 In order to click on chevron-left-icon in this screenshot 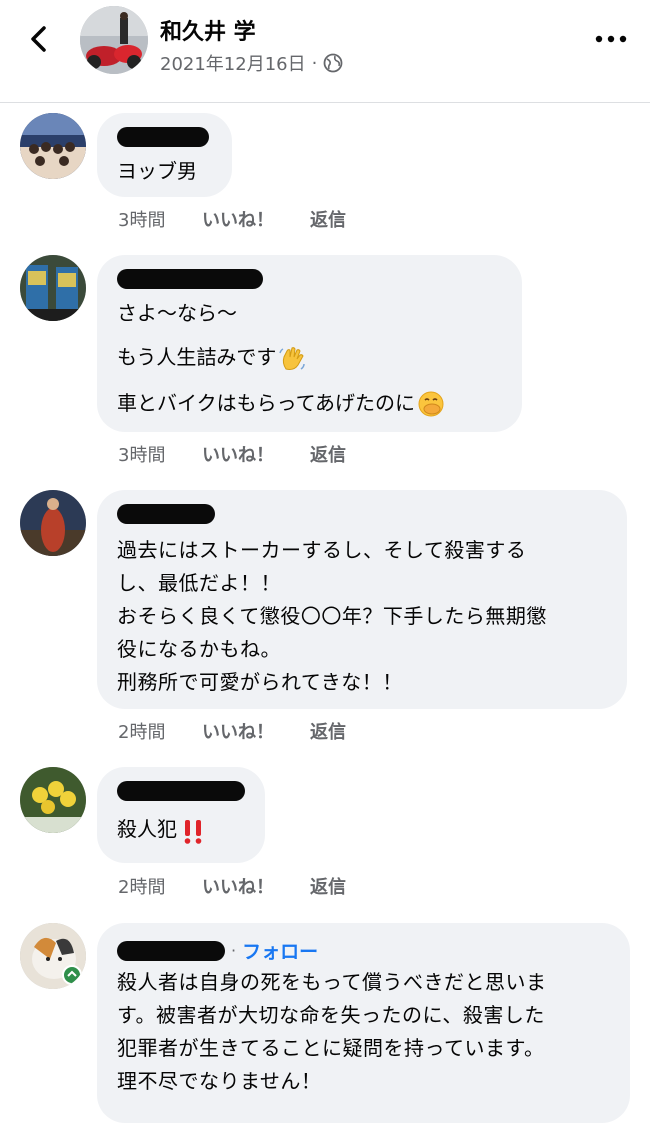, I will do `click(39, 39)`.